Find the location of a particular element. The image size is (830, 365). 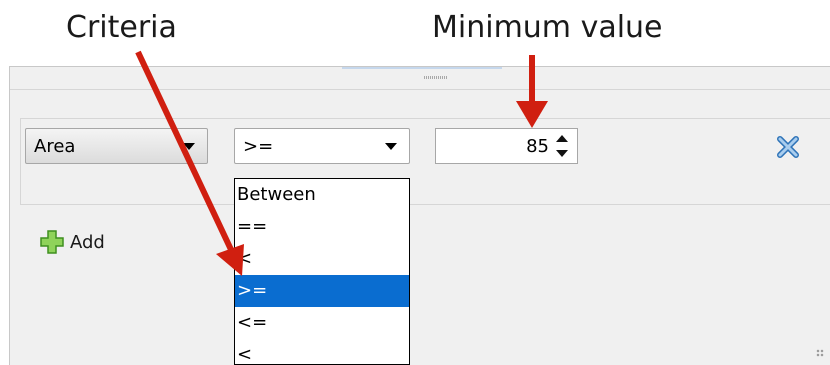

add-plus-icon is located at coordinates (52, 242).